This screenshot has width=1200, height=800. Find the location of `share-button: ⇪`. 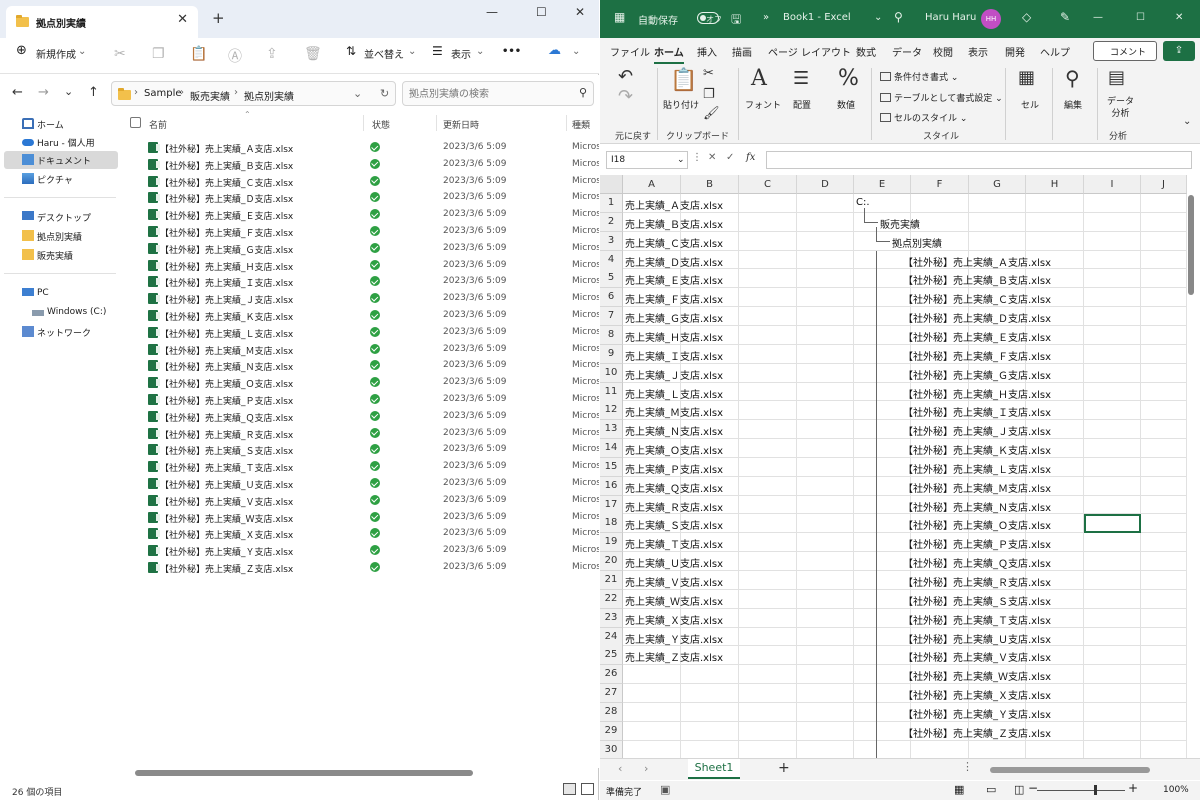

share-button: ⇪ is located at coordinates (1179, 51).